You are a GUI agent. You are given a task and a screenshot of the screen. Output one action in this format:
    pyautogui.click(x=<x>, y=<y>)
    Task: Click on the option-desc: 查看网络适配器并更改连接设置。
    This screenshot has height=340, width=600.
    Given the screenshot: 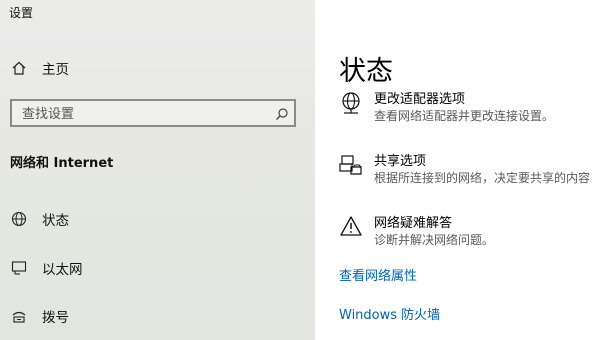 What is the action you would take?
    pyautogui.click(x=464, y=116)
    